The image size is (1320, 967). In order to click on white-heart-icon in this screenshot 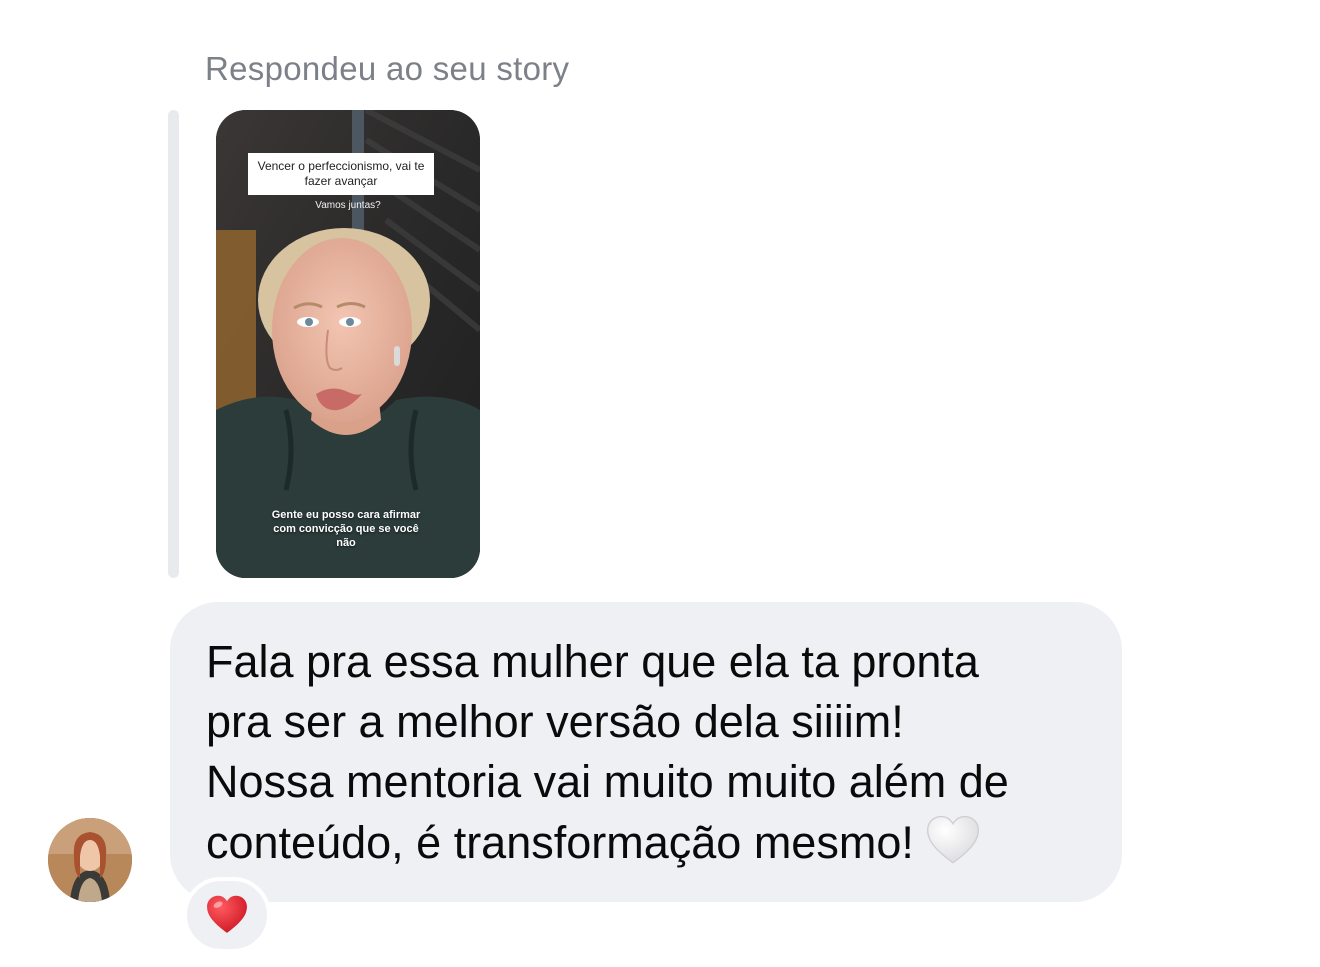, I will do `click(952, 839)`.